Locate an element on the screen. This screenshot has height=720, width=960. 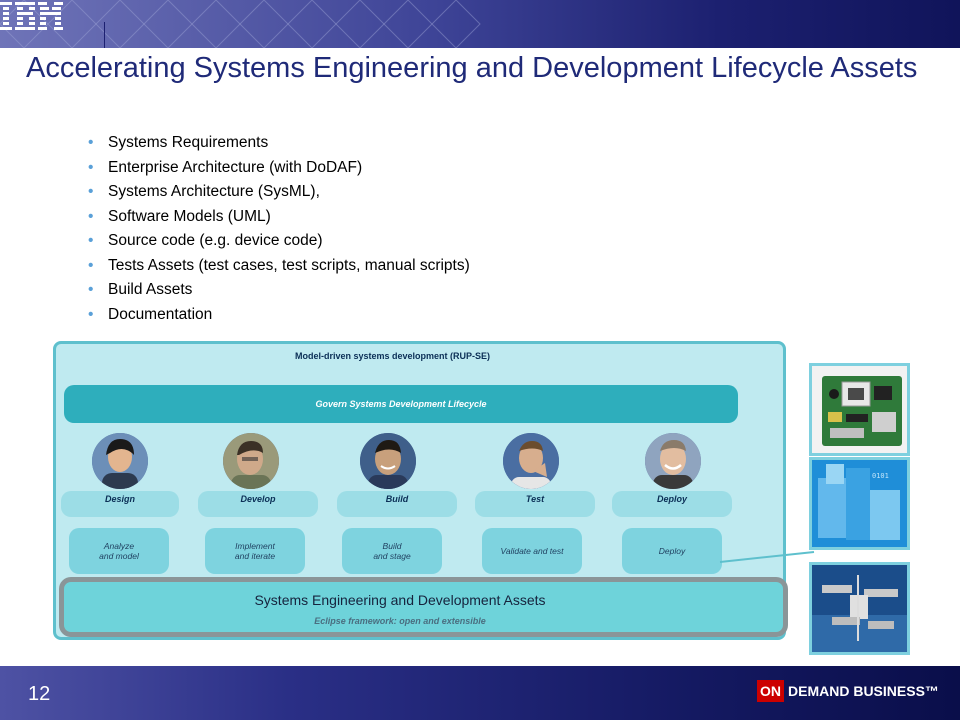
page-number: 12 is located at coordinates (39, 694).